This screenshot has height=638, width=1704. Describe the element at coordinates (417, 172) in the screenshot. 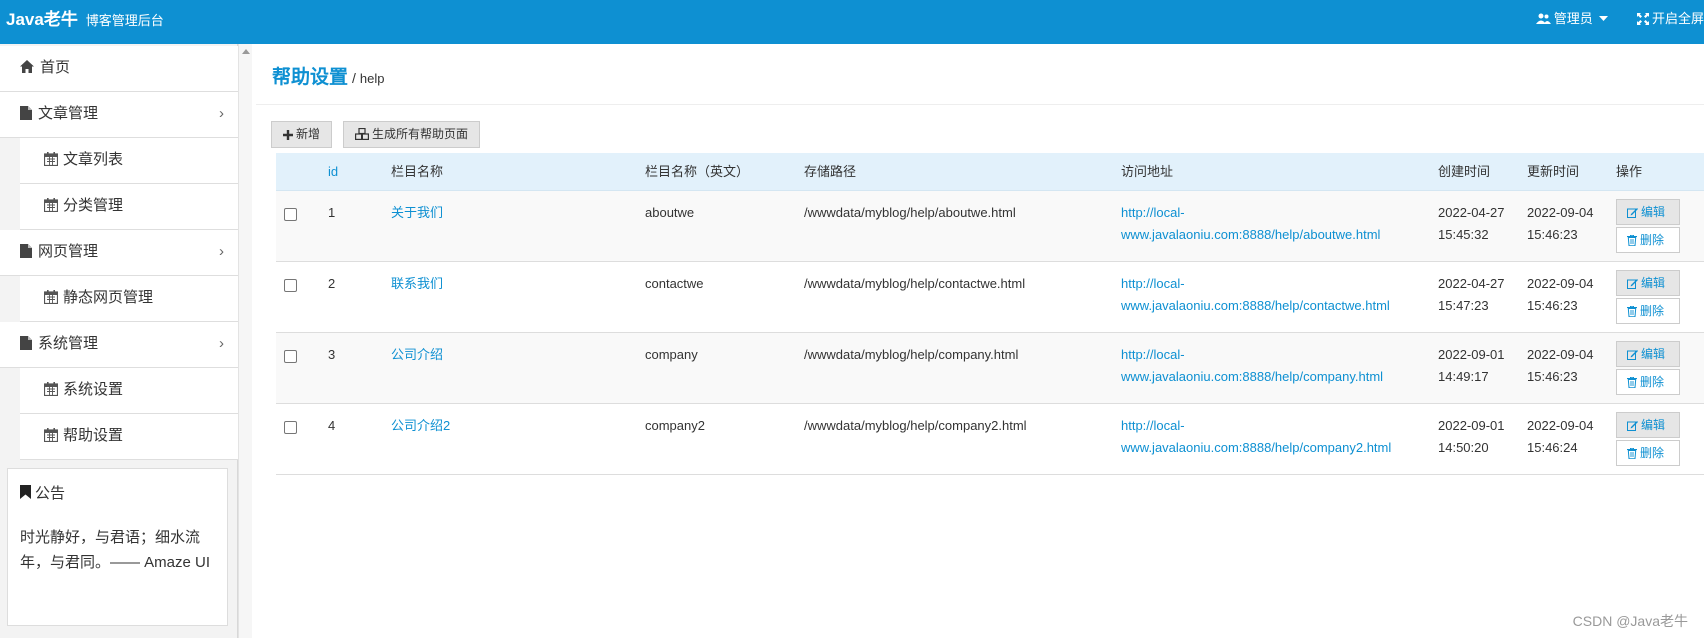

I see `column-header-name: 栏目名称` at that location.